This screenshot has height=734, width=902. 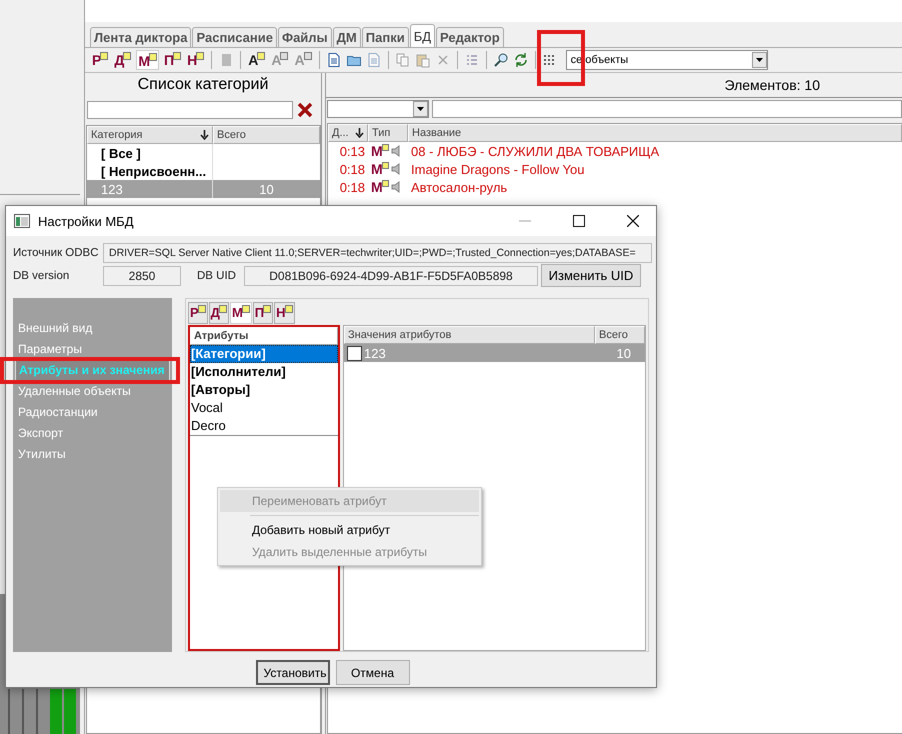 I want to click on document-icon, so click(x=334, y=60).